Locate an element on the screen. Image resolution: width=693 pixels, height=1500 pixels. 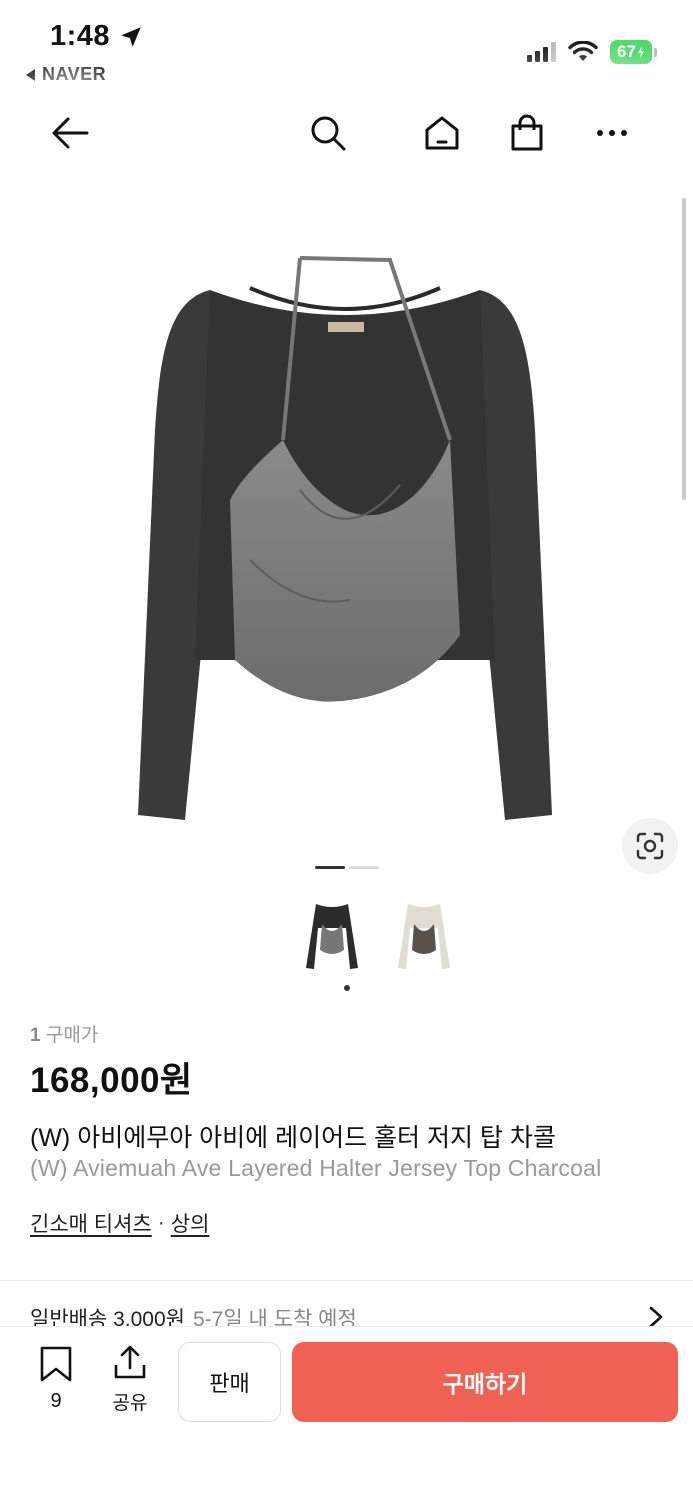
purchase-count: 1 is located at coordinates (35, 1035).